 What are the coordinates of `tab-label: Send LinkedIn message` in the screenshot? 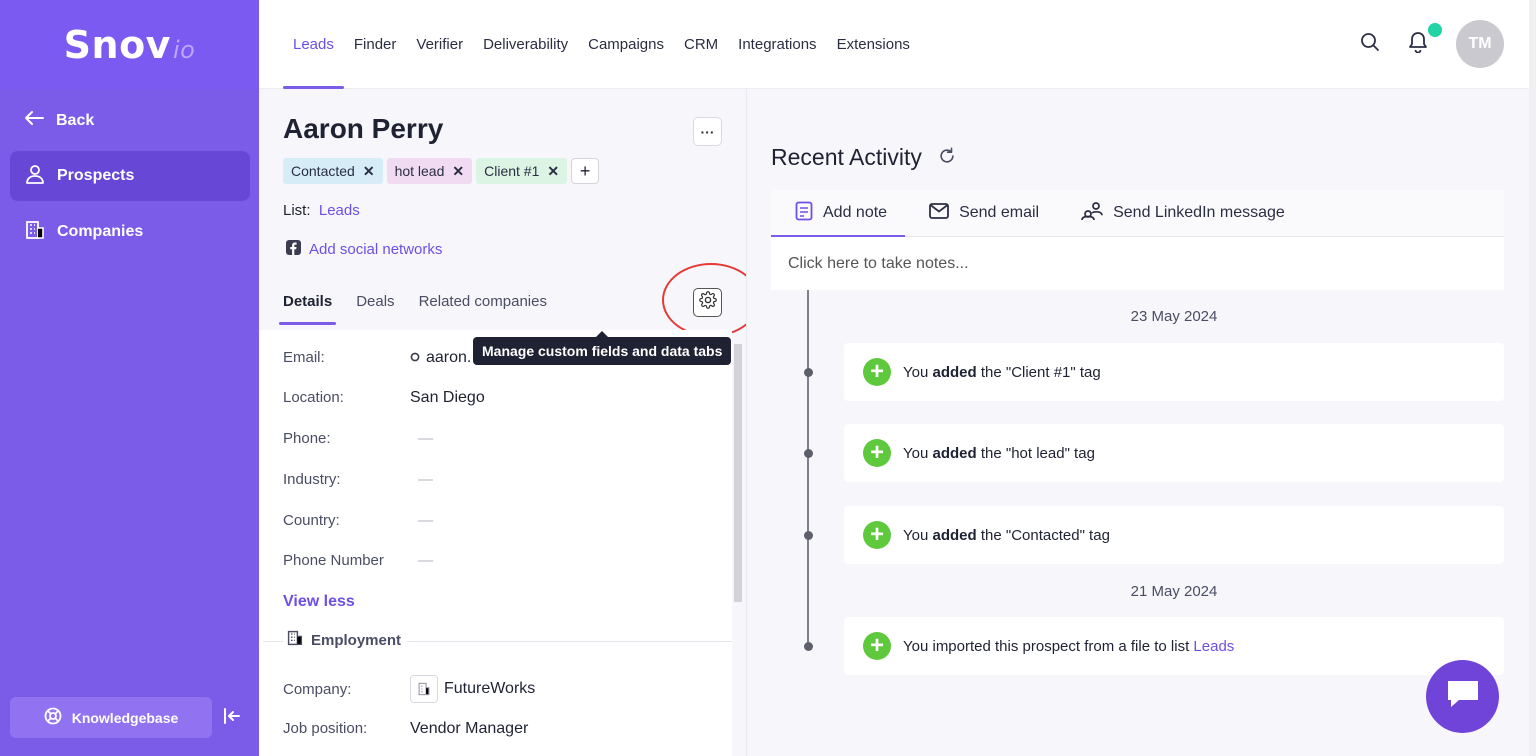 It's located at (1199, 212).